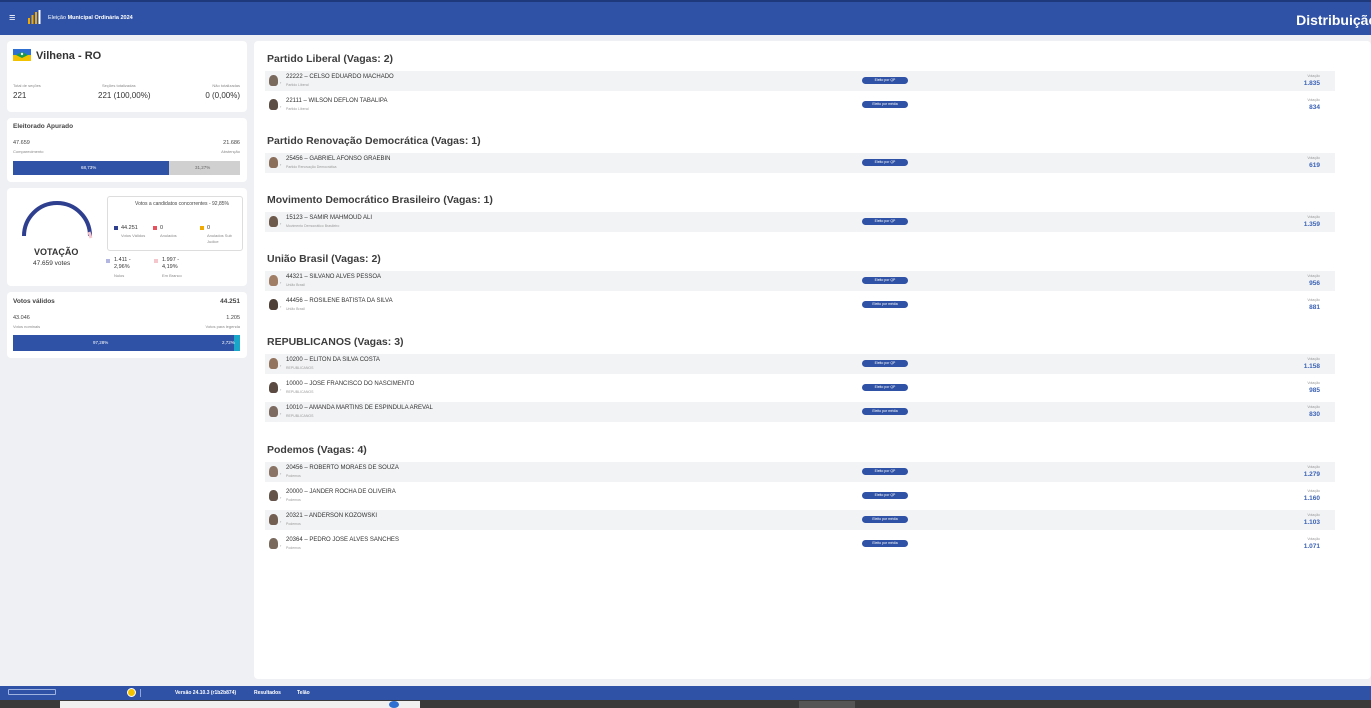 The image size is (1371, 708). Describe the element at coordinates (1311, 546) in the screenshot. I see `candidate-votes: 1.071` at that location.